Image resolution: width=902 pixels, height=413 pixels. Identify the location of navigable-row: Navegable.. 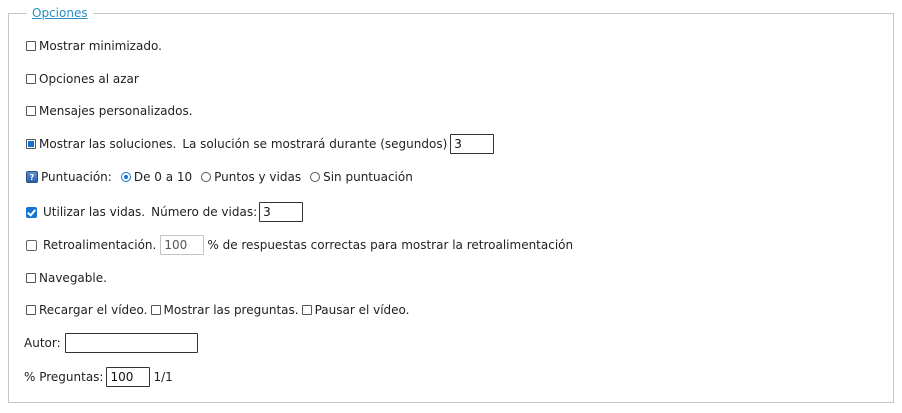
(66, 278).